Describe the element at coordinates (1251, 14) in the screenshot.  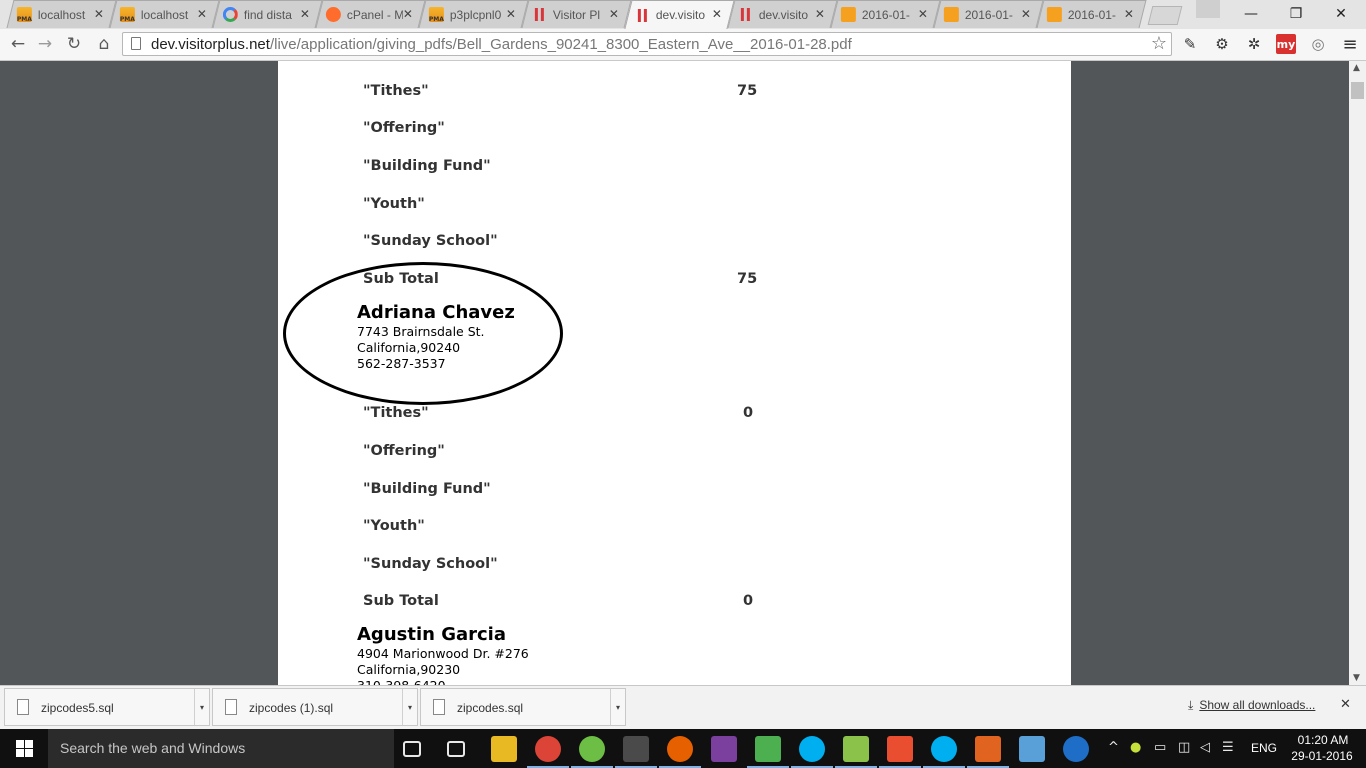
I see `minimize-button: —` at that location.